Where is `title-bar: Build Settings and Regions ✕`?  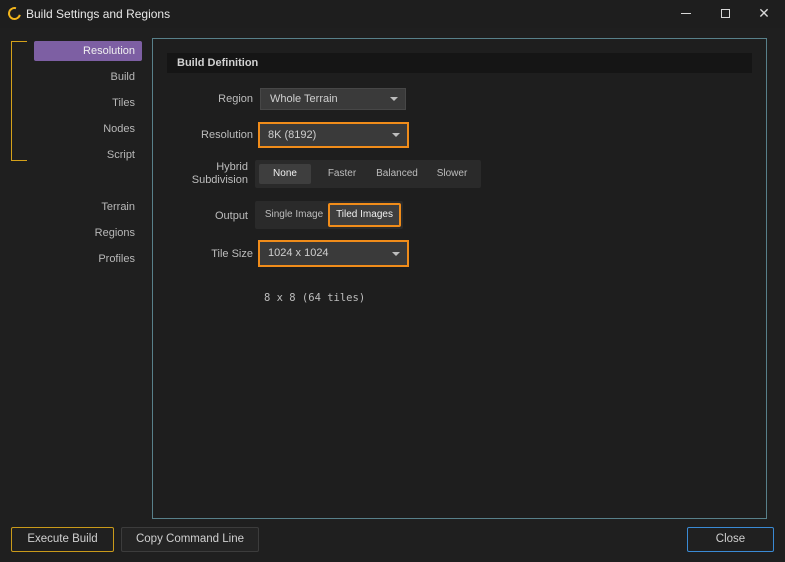 title-bar: Build Settings and Regions ✕ is located at coordinates (392, 14).